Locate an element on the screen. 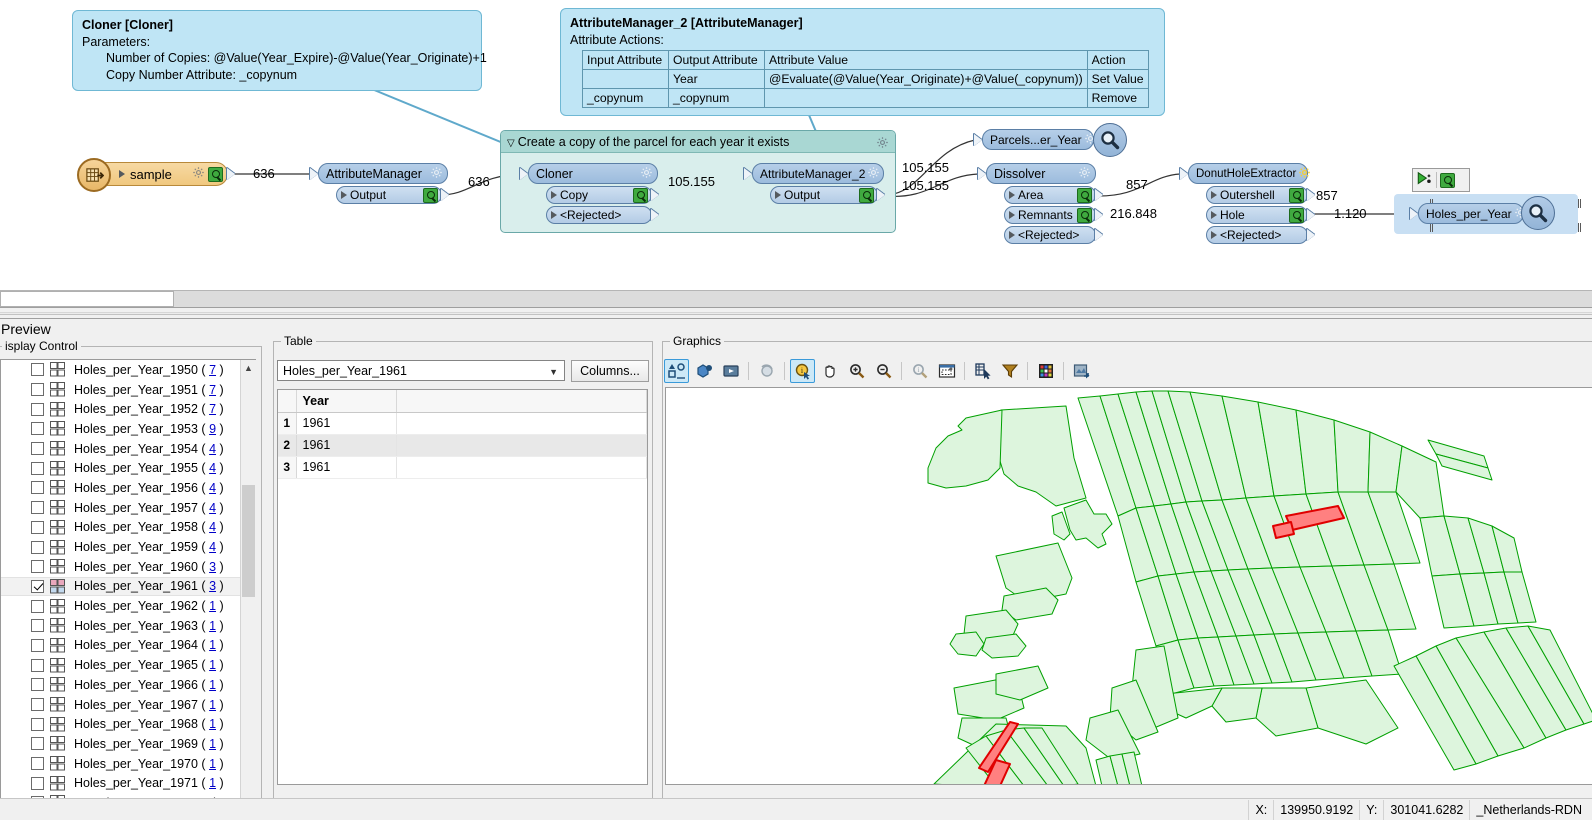 Image resolution: width=1592 pixels, height=820 pixels. node-dissolver: Dissolver Area Remnants <Rejected> is located at coordinates (1040, 203).